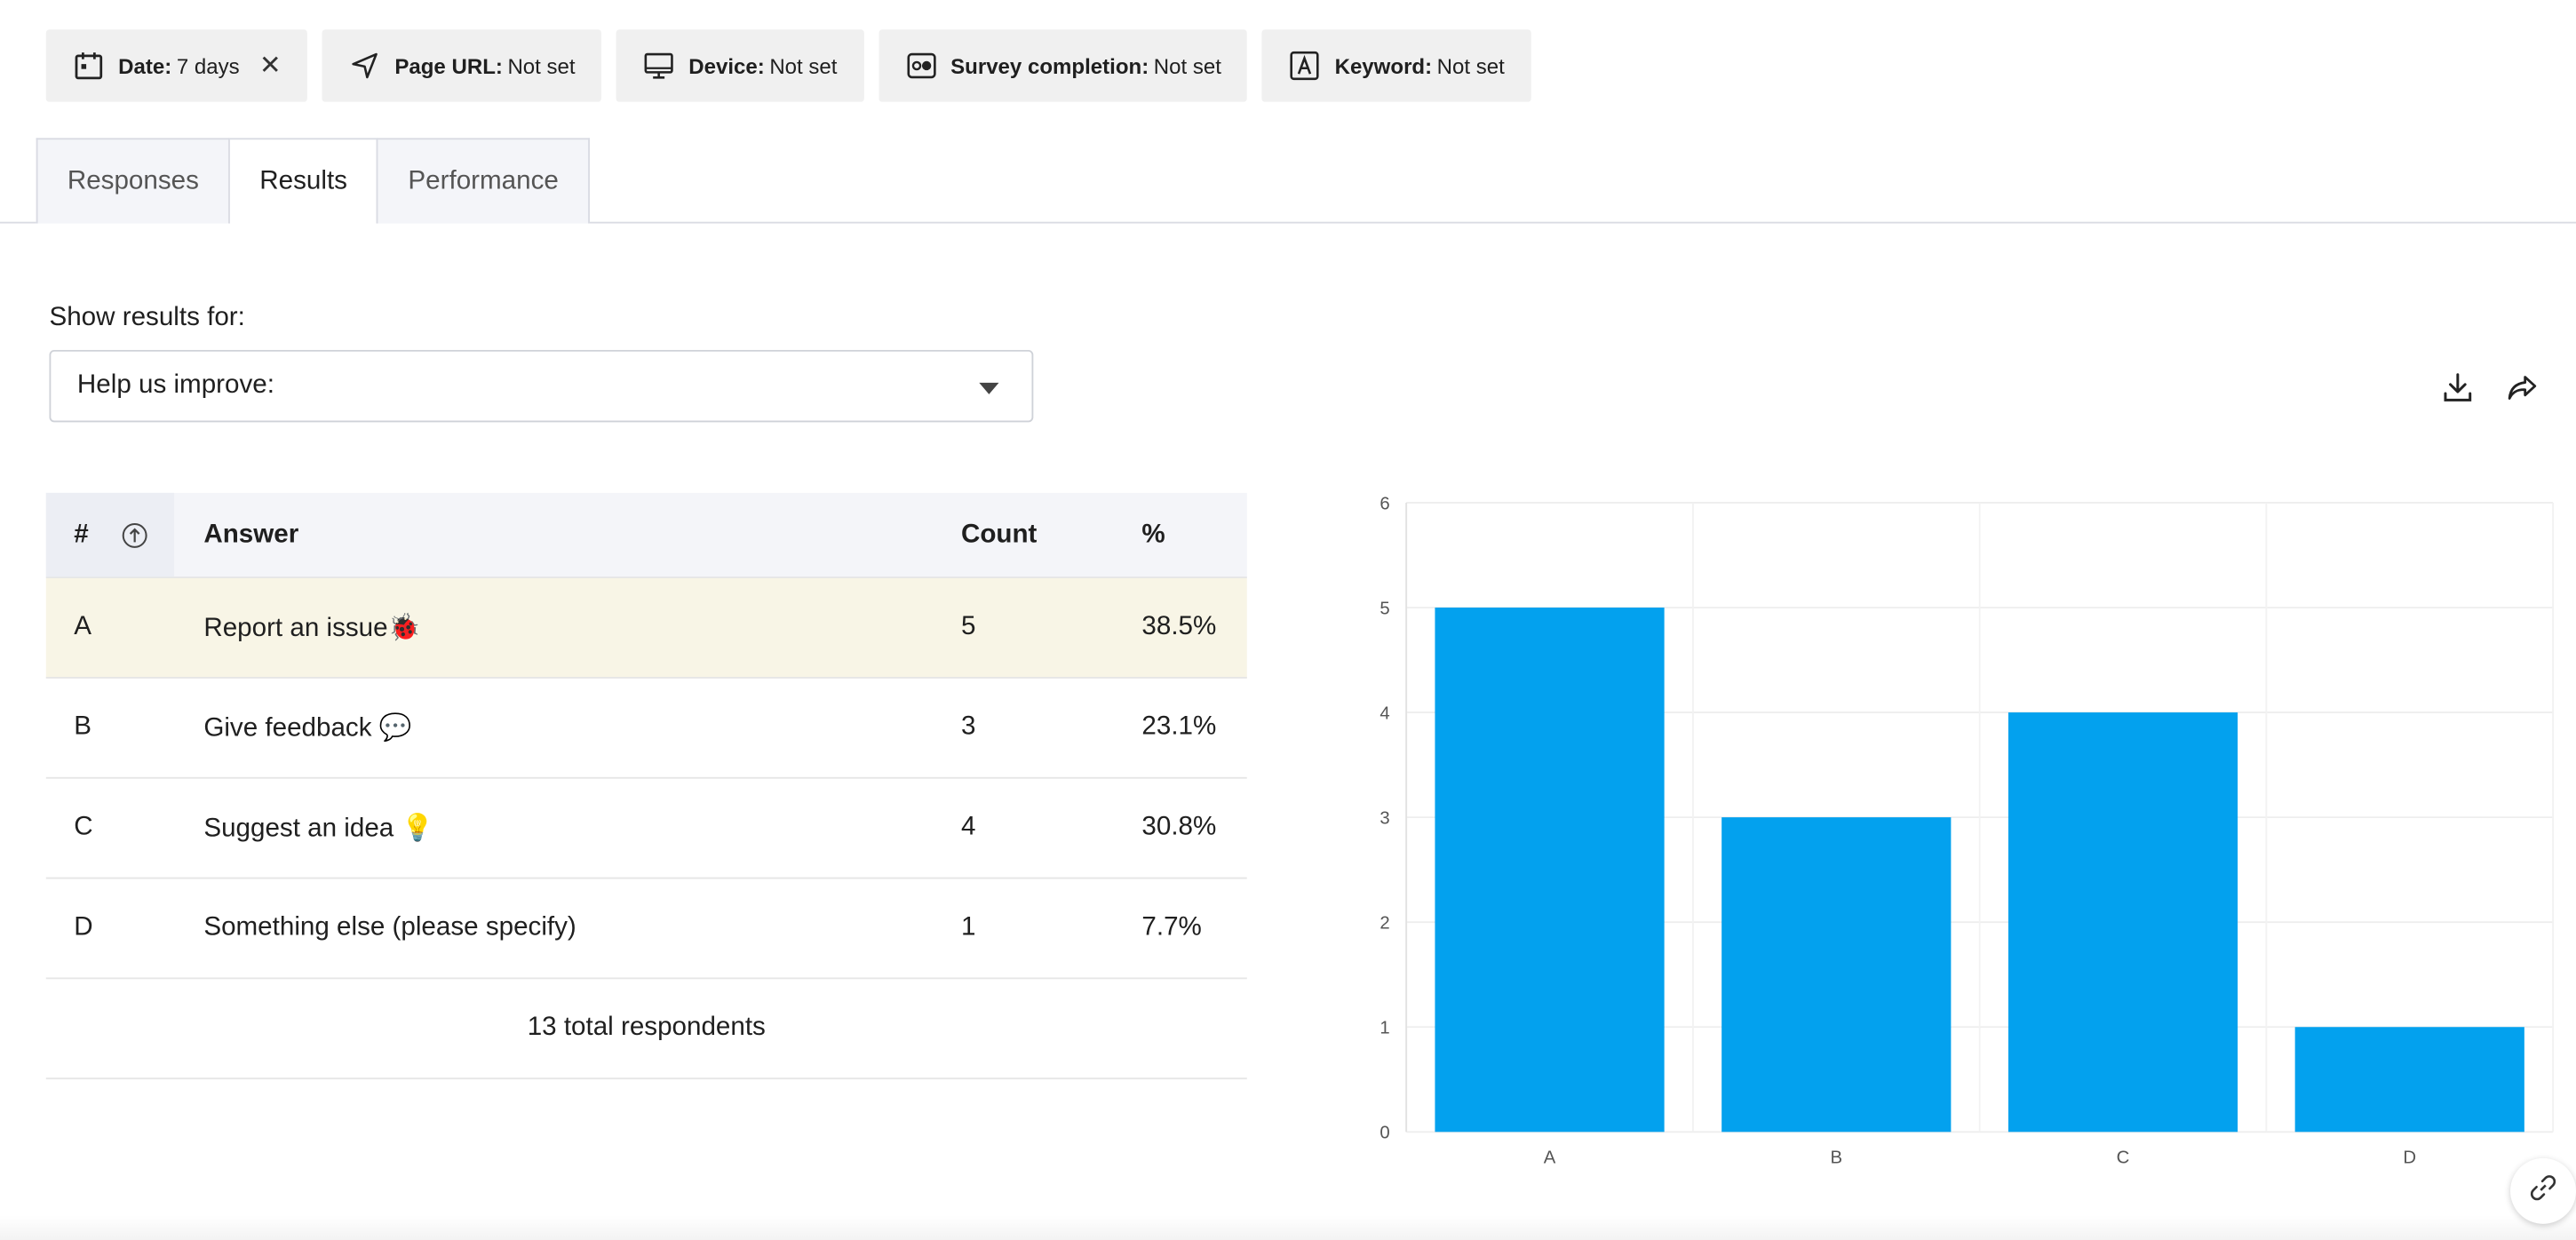 This screenshot has width=2576, height=1240. What do you see at coordinates (389, 927) in the screenshot?
I see `row-answer: Something else (please specify)` at bounding box center [389, 927].